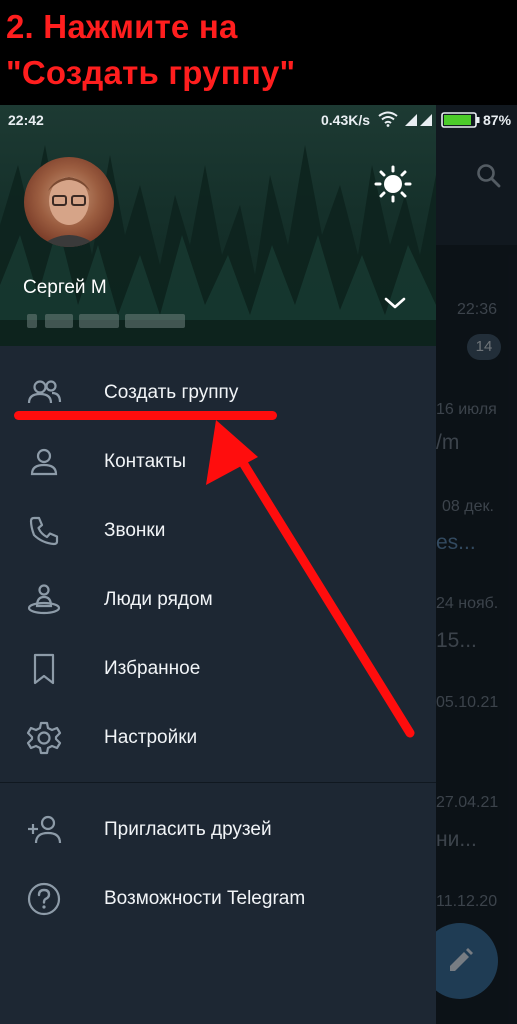 The height and width of the screenshot is (1024, 517). I want to click on caption-line-2: "Создать группу", so click(151, 72).